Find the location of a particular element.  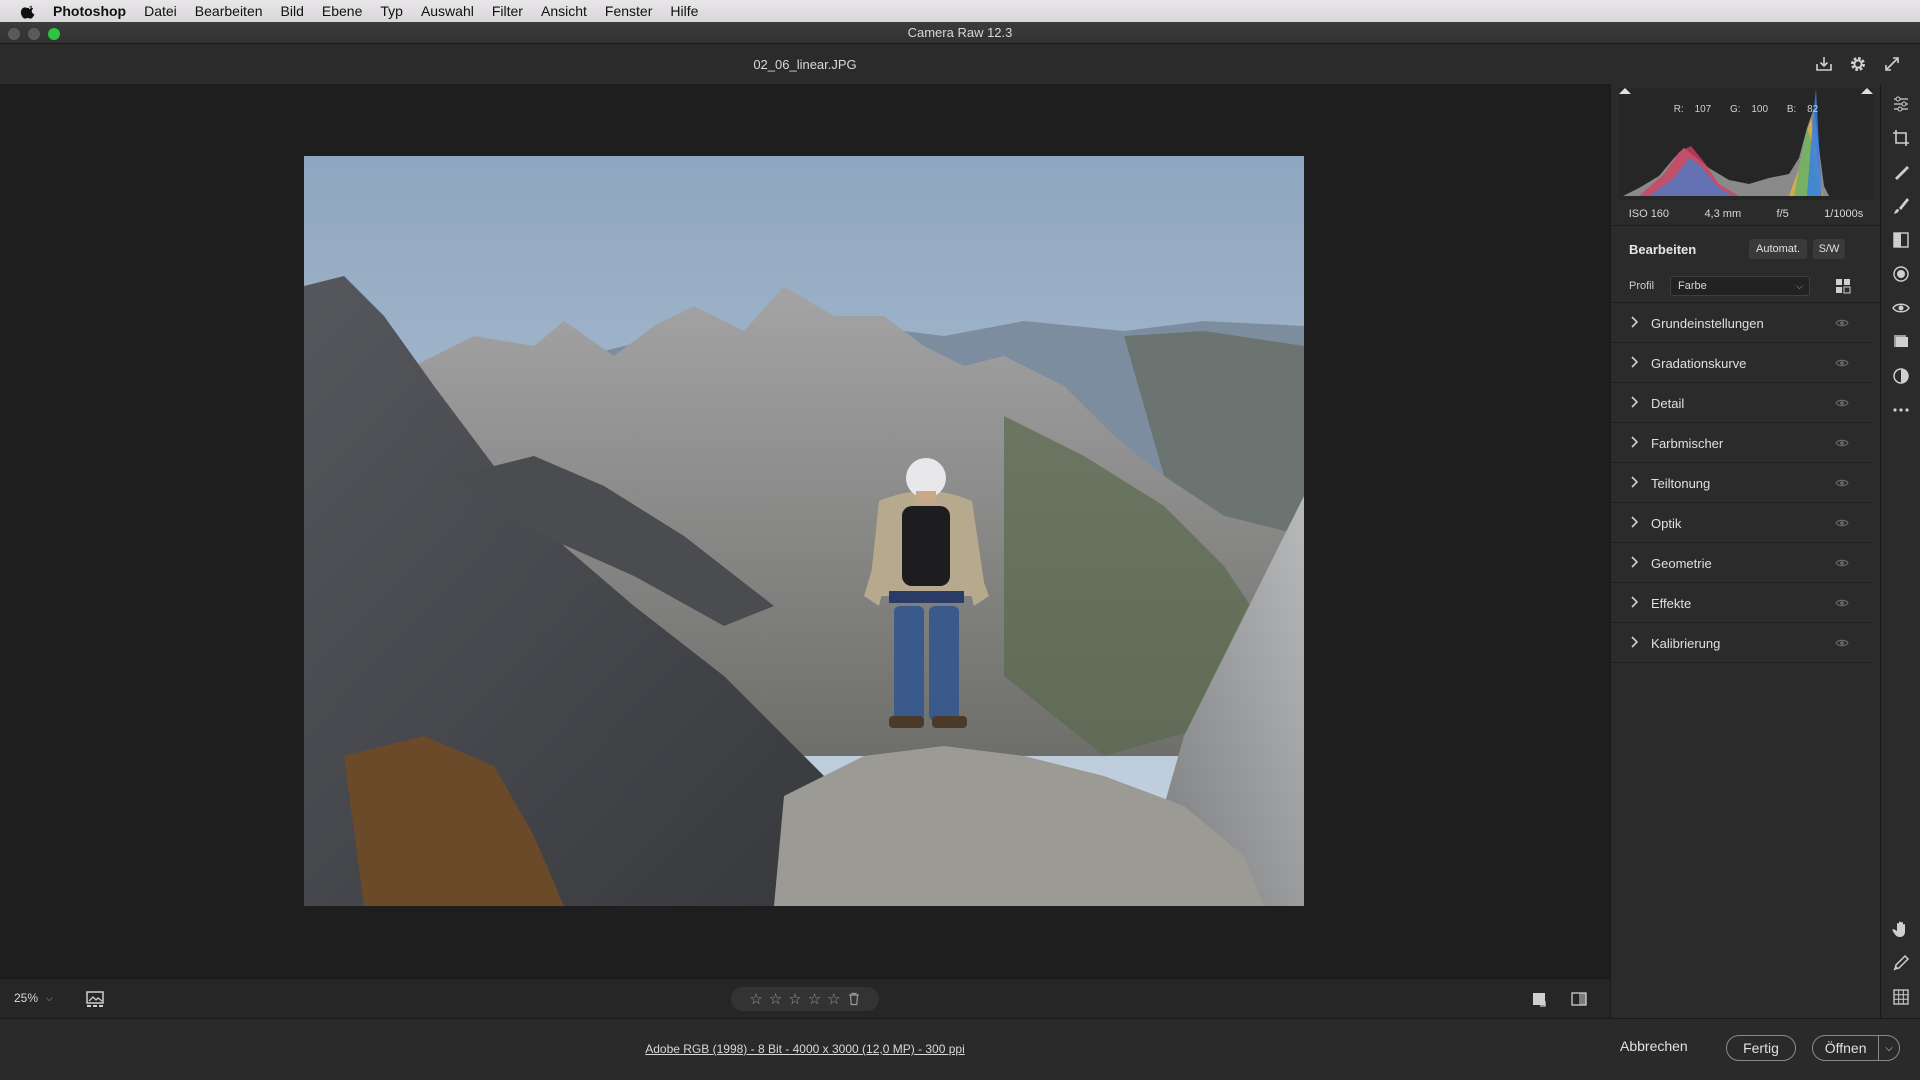

zoom-level-select: 25% ⌵ is located at coordinates (33, 998).